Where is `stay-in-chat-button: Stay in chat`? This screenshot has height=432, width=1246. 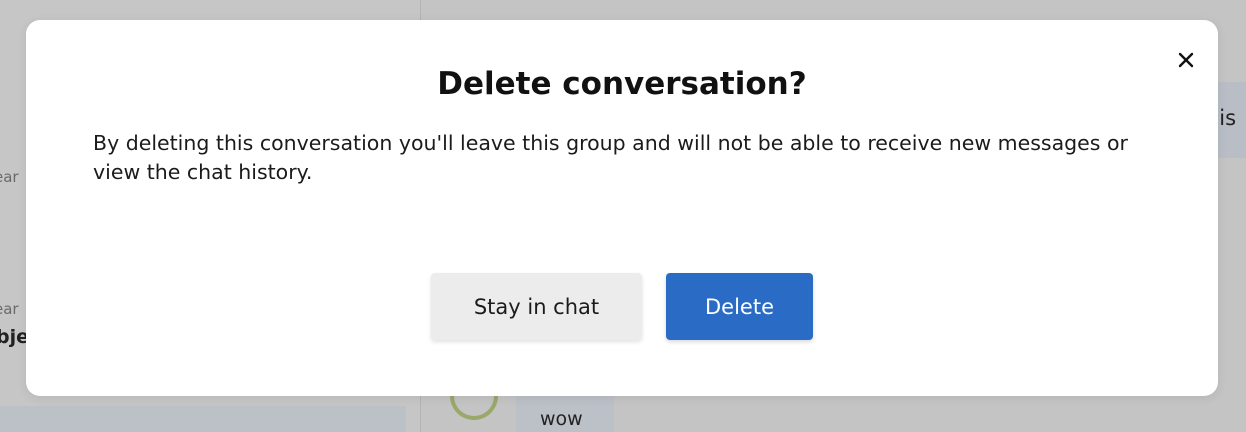 stay-in-chat-button: Stay in chat is located at coordinates (536, 306).